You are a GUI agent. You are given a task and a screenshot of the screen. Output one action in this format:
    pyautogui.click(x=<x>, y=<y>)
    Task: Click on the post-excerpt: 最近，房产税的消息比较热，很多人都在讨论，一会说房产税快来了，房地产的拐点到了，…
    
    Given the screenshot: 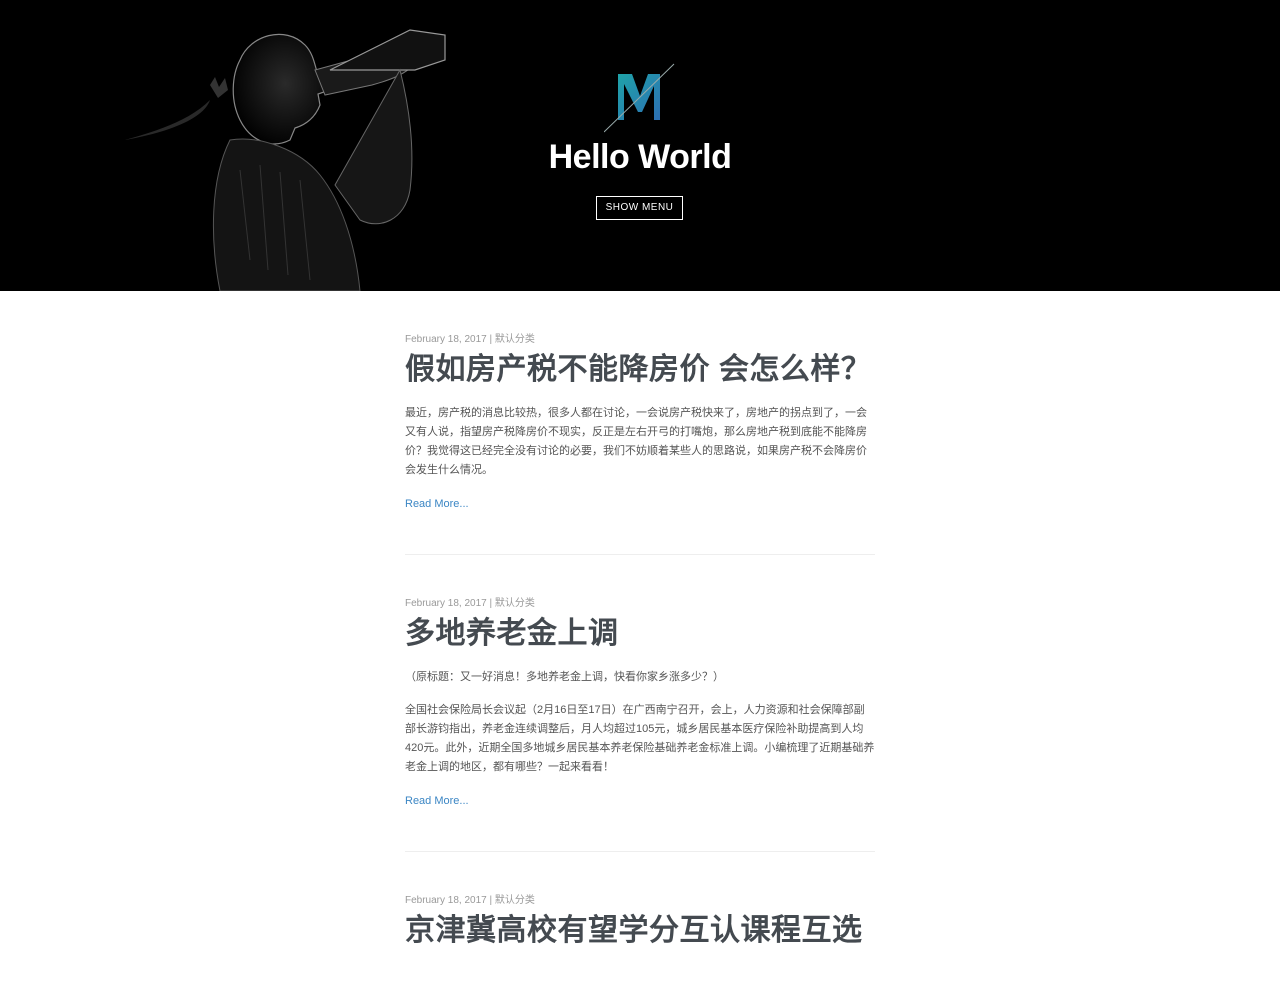 What is the action you would take?
    pyautogui.click(x=636, y=441)
    